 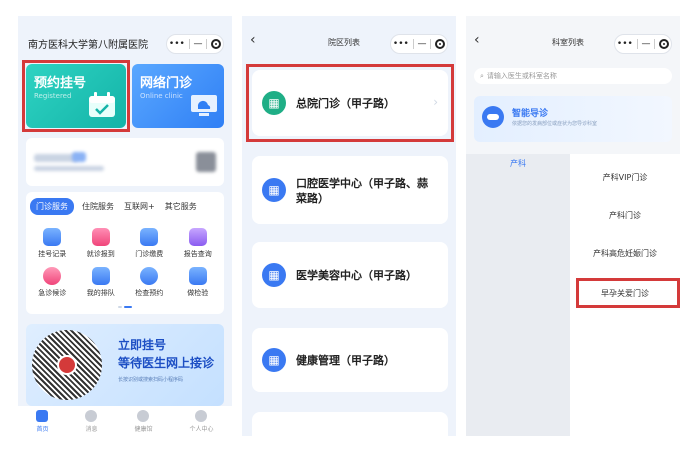 I want to click on page-title: 科室列表, so click(x=568, y=42).